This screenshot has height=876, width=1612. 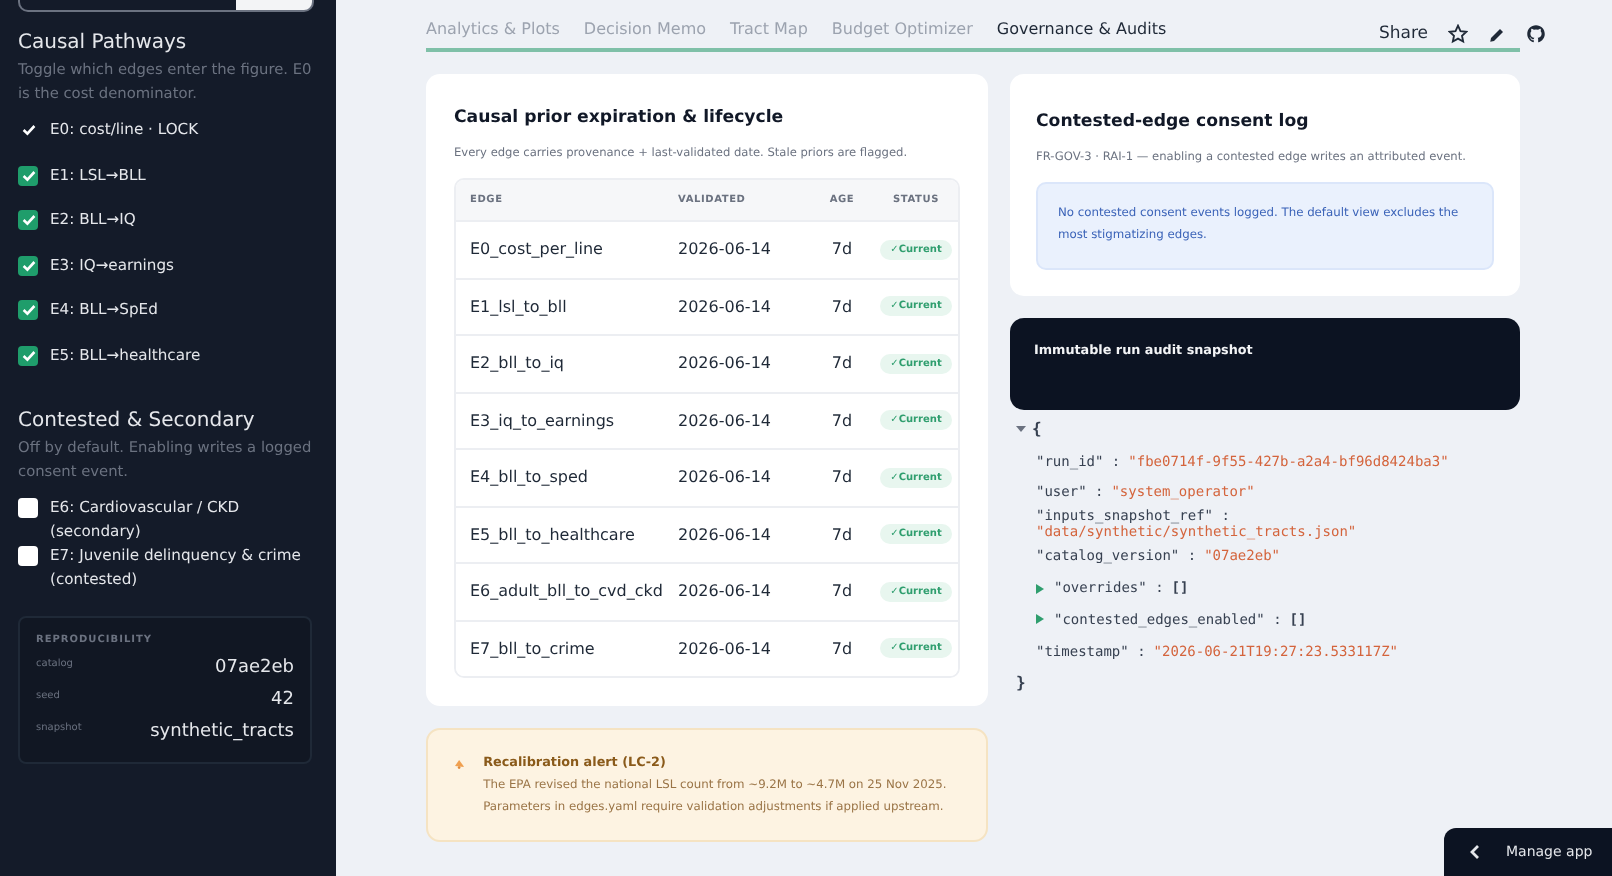 What do you see at coordinates (902, 34) in the screenshot?
I see `tab: Budget Optimizer` at bounding box center [902, 34].